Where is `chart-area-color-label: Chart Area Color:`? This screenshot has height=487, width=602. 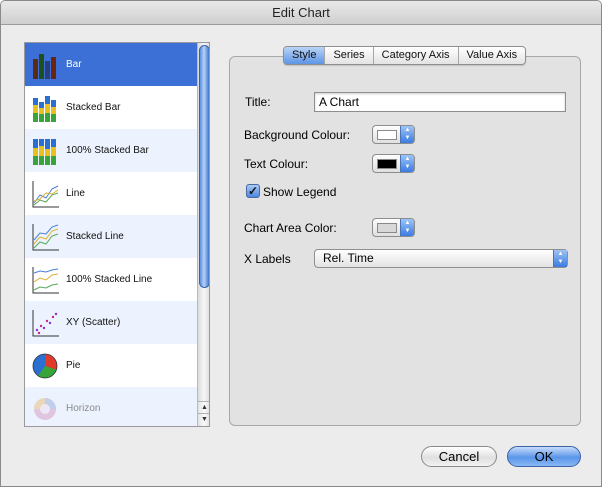
chart-area-color-label: Chart Area Color: is located at coordinates (290, 228).